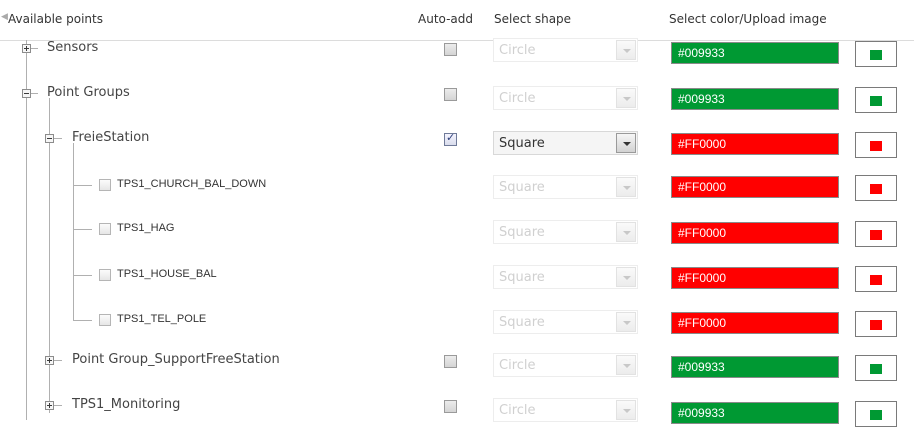  Describe the element at coordinates (73, 231) in the screenshot. I see `tree-line-freiestation-children` at that location.